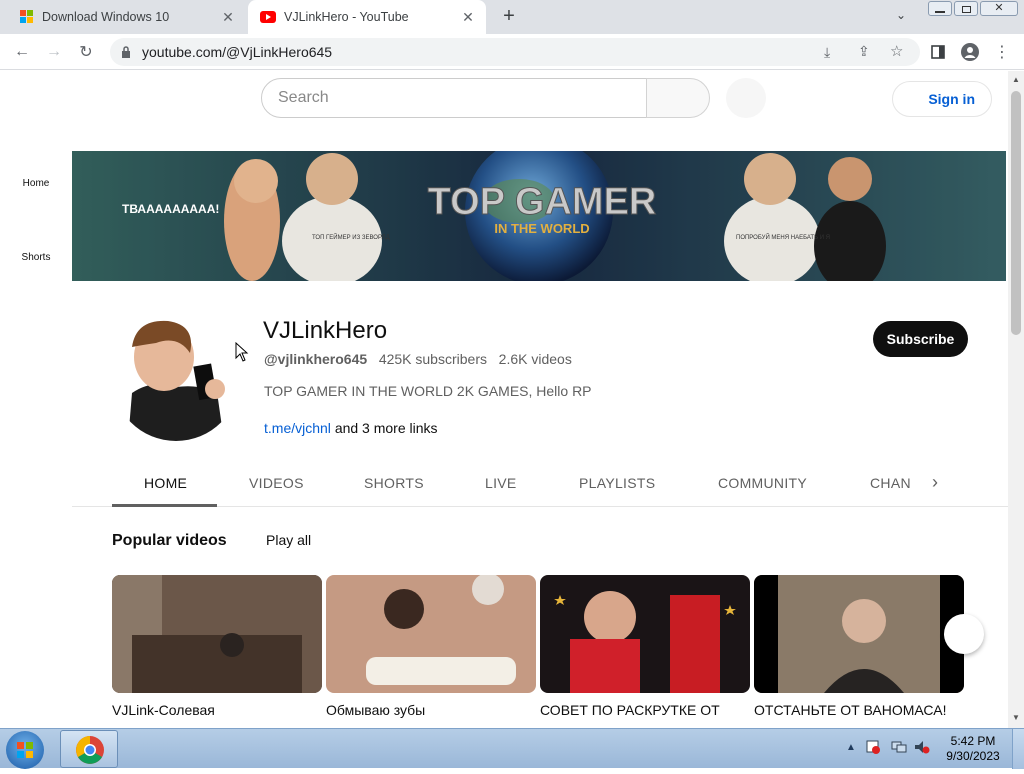  Describe the element at coordinates (86, 52) in the screenshot. I see `reload-icon: ↻` at that location.